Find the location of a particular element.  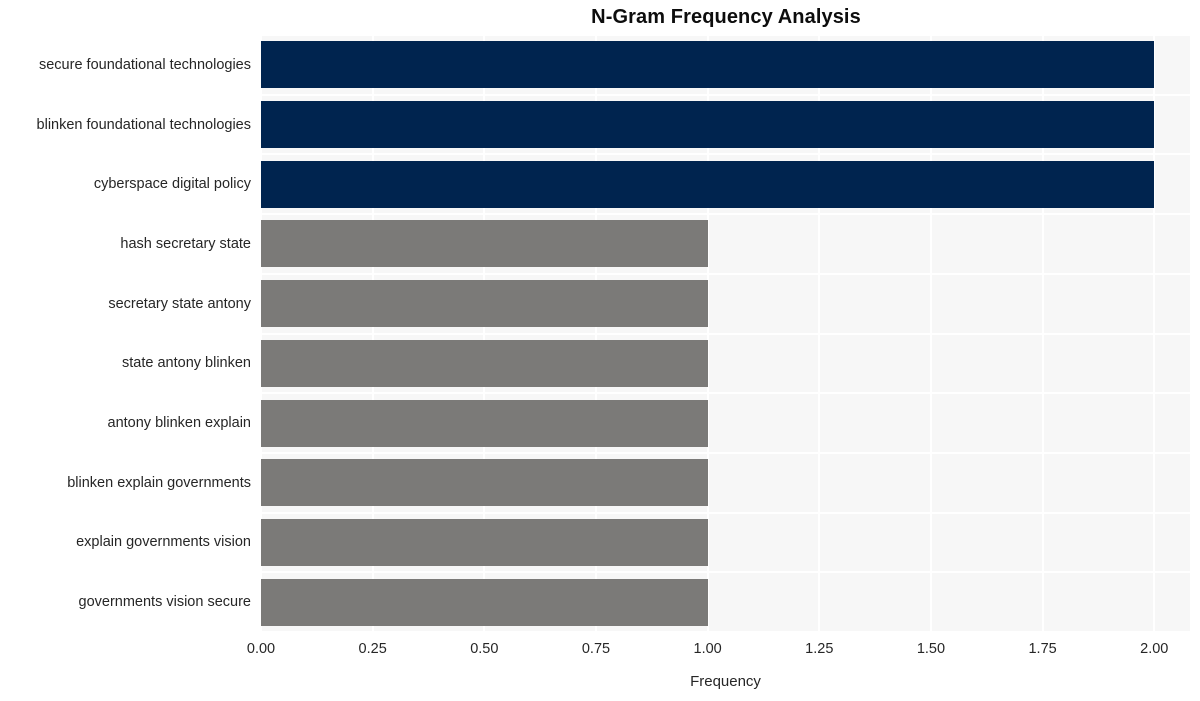

y-axis-tick-label: cyberspace digital policy is located at coordinates (172, 184).